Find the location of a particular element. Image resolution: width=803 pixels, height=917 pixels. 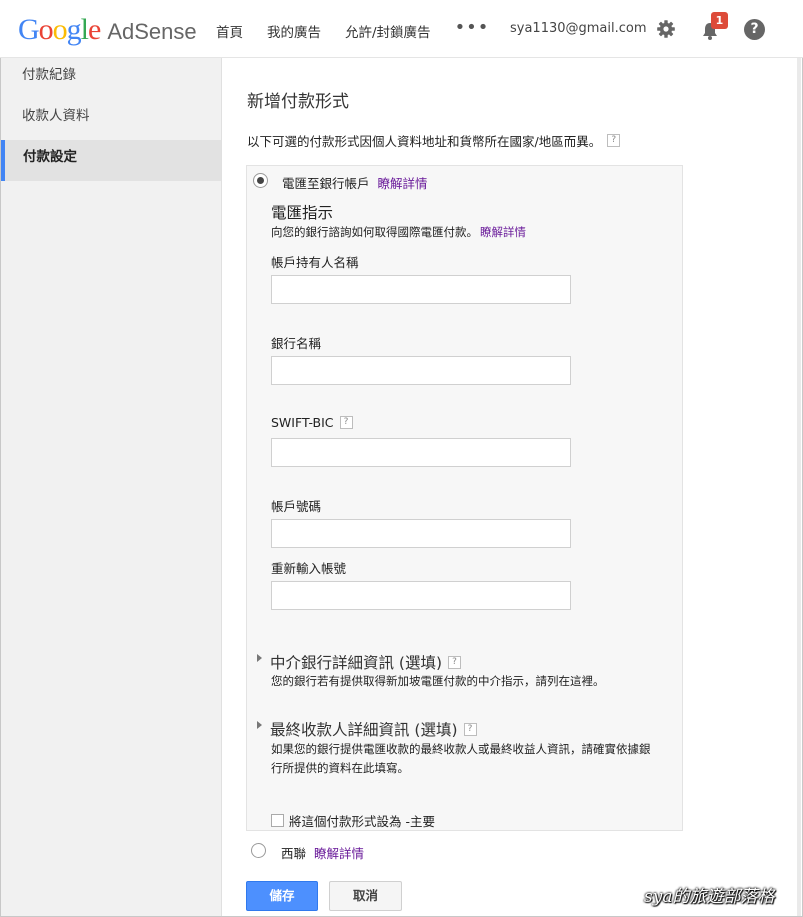

sidebar-item-label: 付款設定 is located at coordinates (50, 157).